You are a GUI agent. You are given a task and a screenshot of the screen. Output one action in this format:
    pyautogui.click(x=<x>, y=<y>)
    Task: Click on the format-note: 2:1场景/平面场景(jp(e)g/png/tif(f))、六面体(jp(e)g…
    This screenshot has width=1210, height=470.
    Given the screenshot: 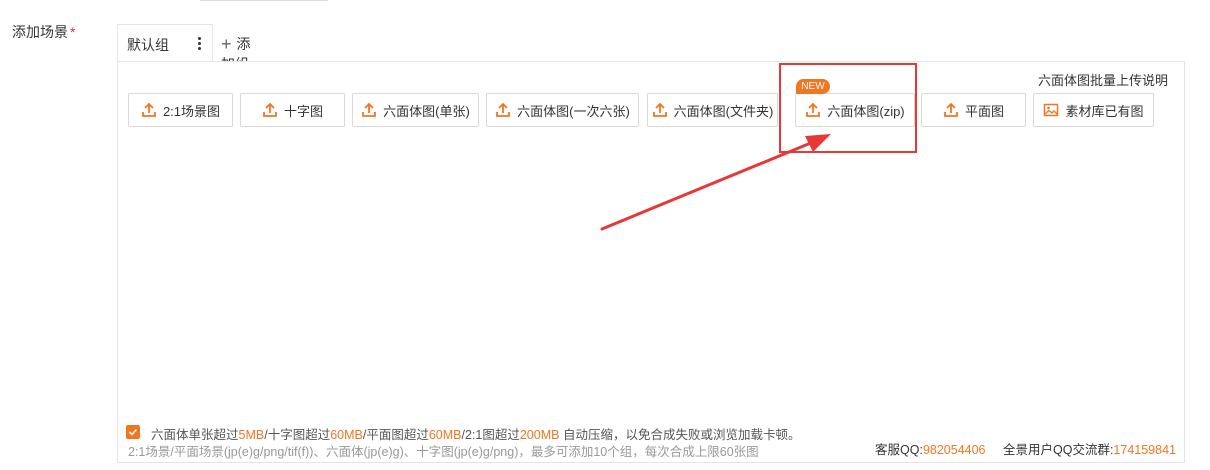 What is the action you would take?
    pyautogui.click(x=443, y=452)
    